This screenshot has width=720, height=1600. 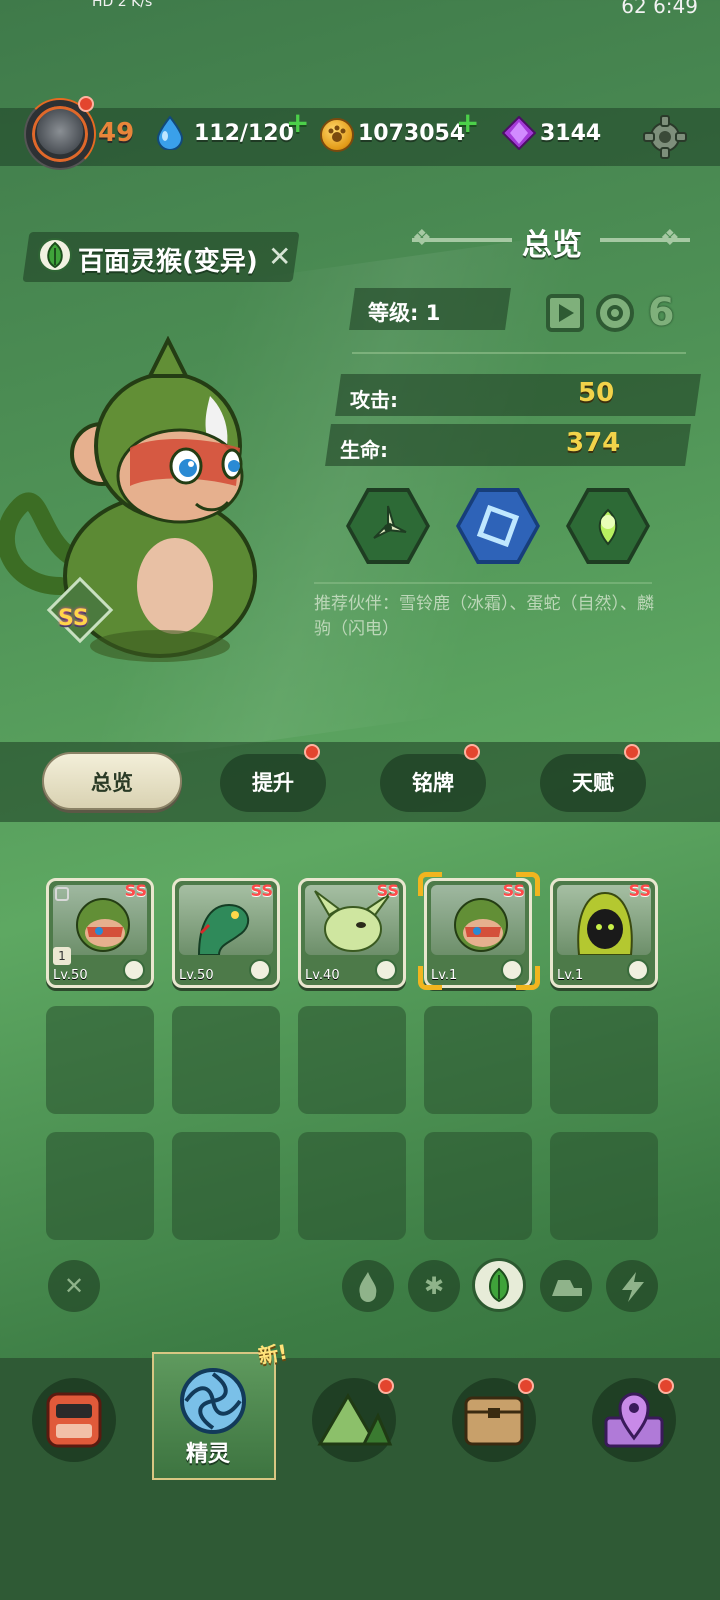 I want to click on nav-shop-button, so click(x=74, y=1420).